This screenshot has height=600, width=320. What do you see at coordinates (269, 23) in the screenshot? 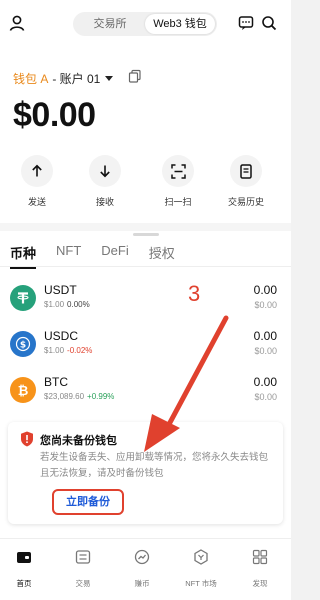
I see `search-icon` at bounding box center [269, 23].